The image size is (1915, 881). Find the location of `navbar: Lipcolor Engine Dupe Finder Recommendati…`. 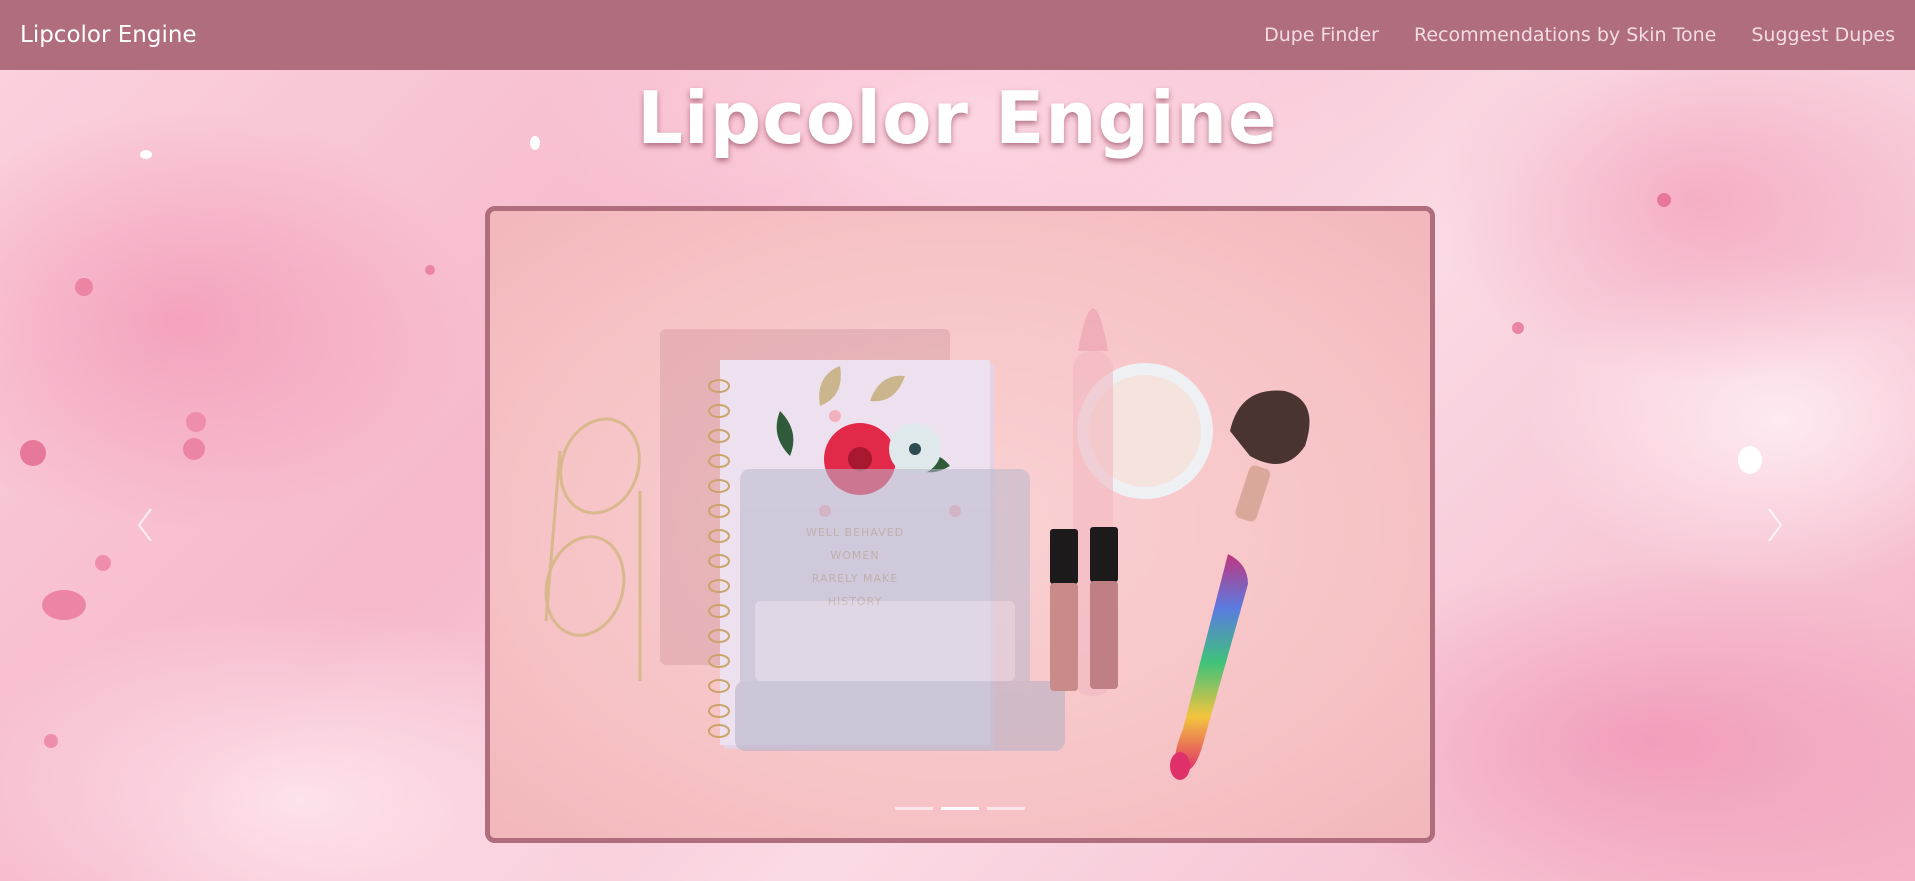

navbar: Lipcolor Engine Dupe Finder Recommendati… is located at coordinates (957, 35).